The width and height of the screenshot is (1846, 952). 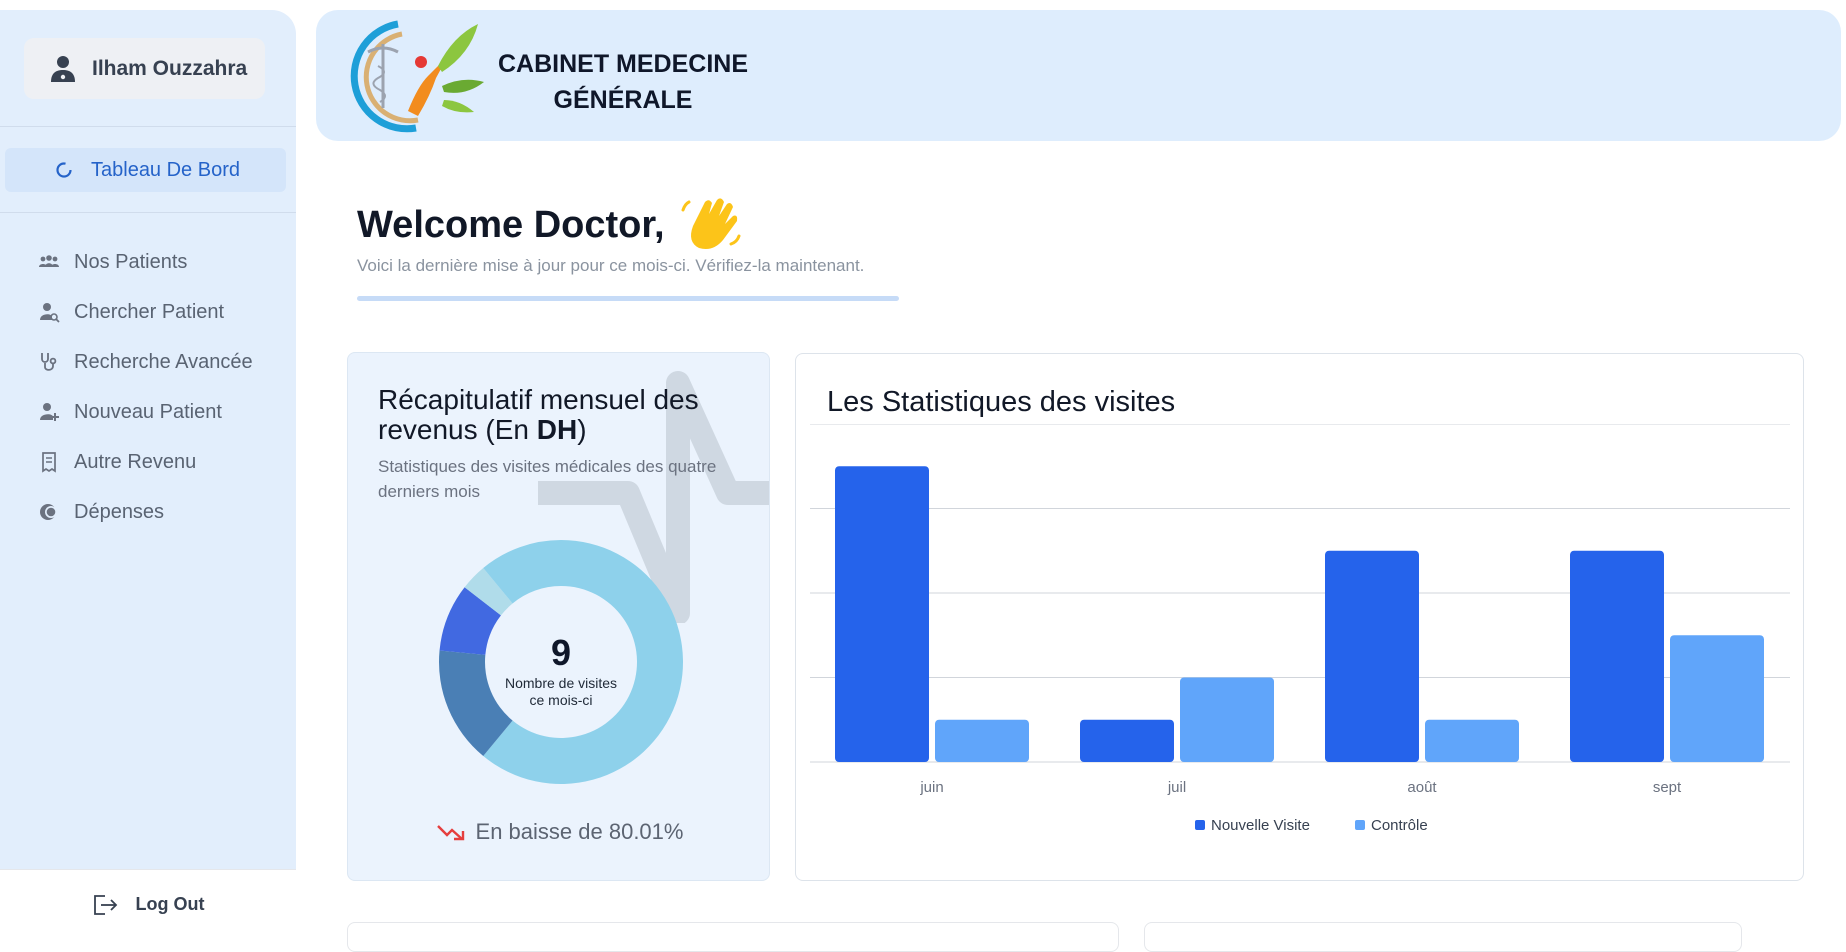 I want to click on user-search-icon, so click(x=50, y=313).